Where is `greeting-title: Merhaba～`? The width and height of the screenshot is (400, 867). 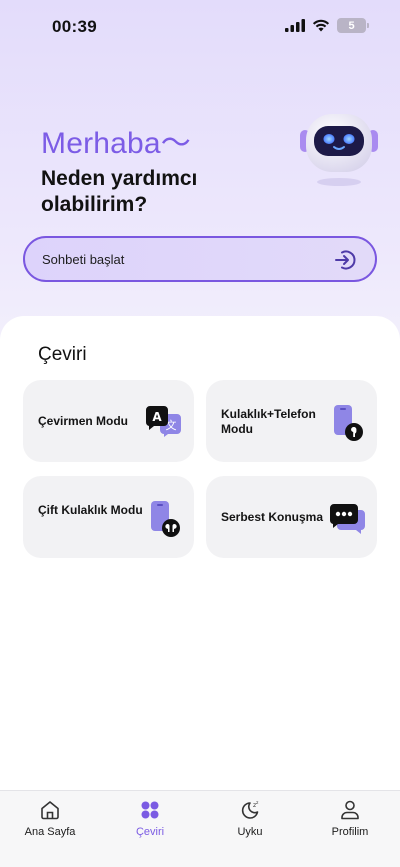 greeting-title: Merhaba～ is located at coordinates (116, 143).